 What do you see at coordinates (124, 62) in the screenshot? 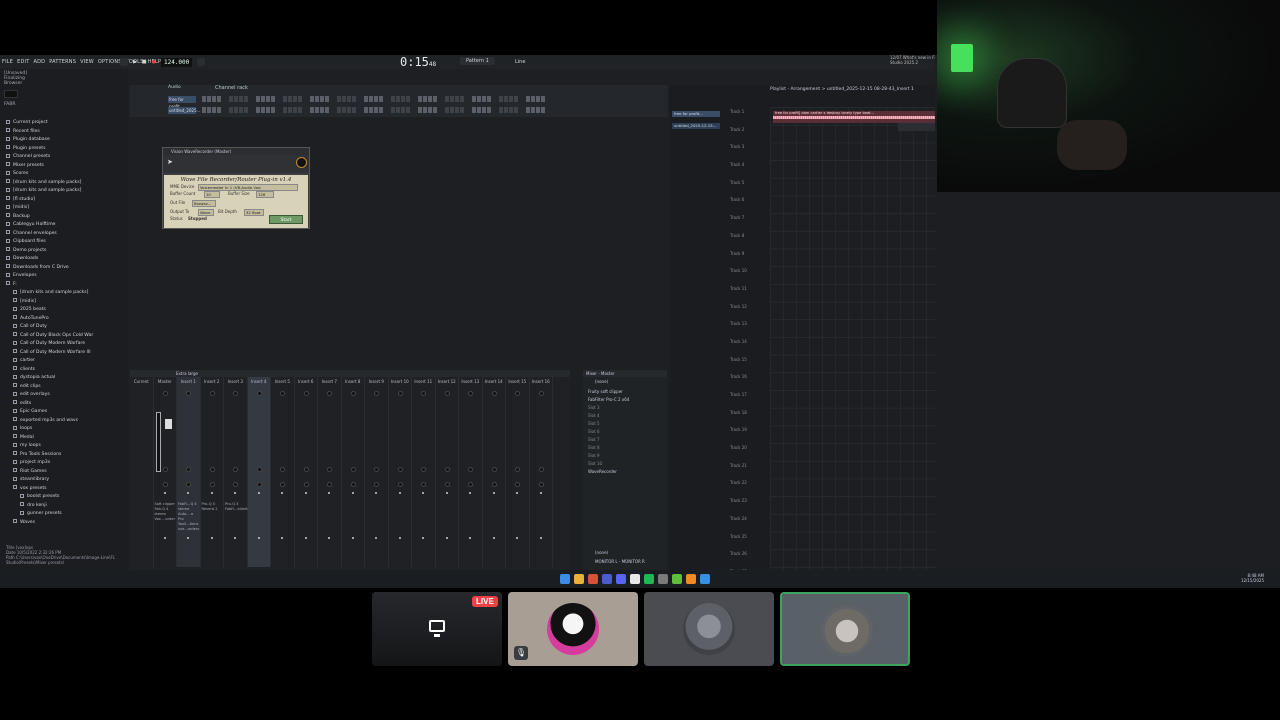
I see `pat-song-toggle` at bounding box center [124, 62].